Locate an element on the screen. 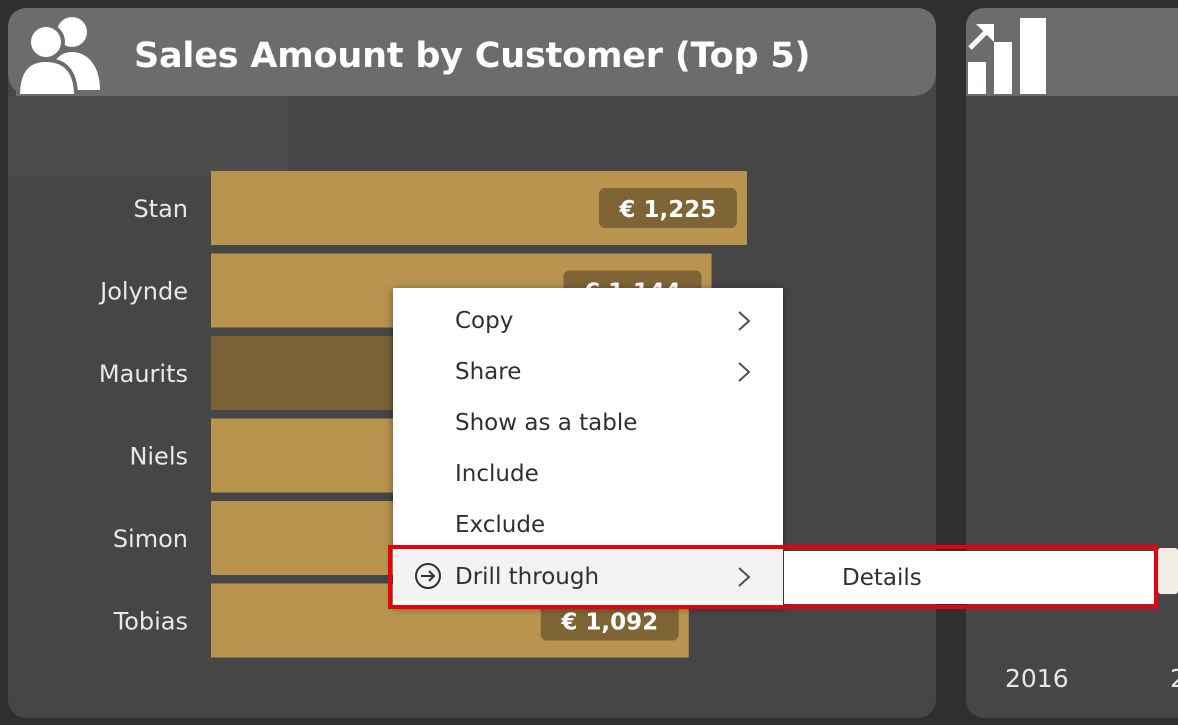  menu-item-label: Share is located at coordinates (488, 372).